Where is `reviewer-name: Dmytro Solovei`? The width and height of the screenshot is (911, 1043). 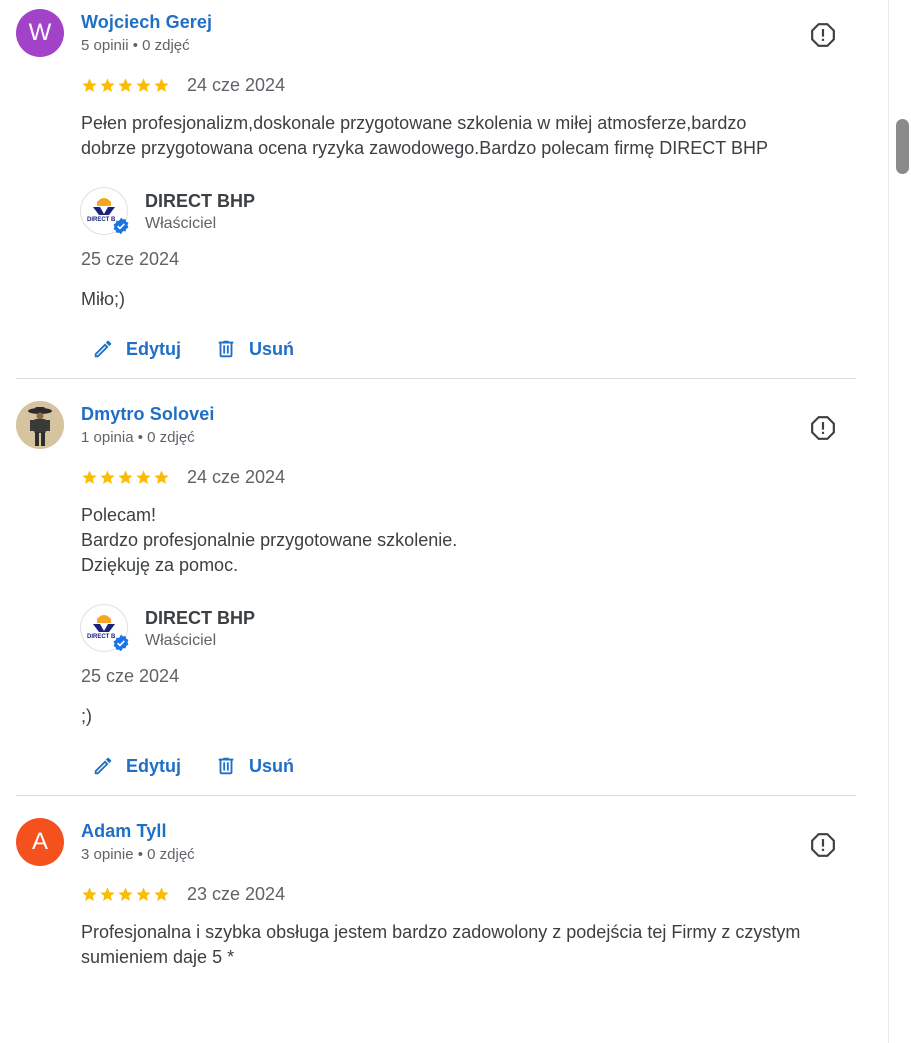 reviewer-name: Dmytro Solovei is located at coordinates (147, 414).